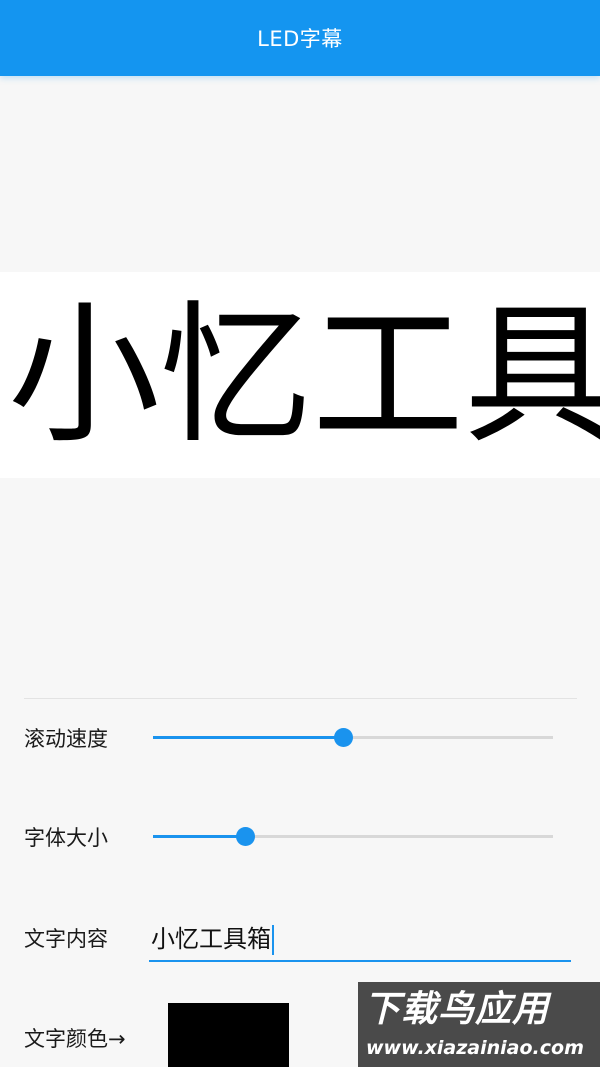  I want to click on speed-slider-fill, so click(248, 737).